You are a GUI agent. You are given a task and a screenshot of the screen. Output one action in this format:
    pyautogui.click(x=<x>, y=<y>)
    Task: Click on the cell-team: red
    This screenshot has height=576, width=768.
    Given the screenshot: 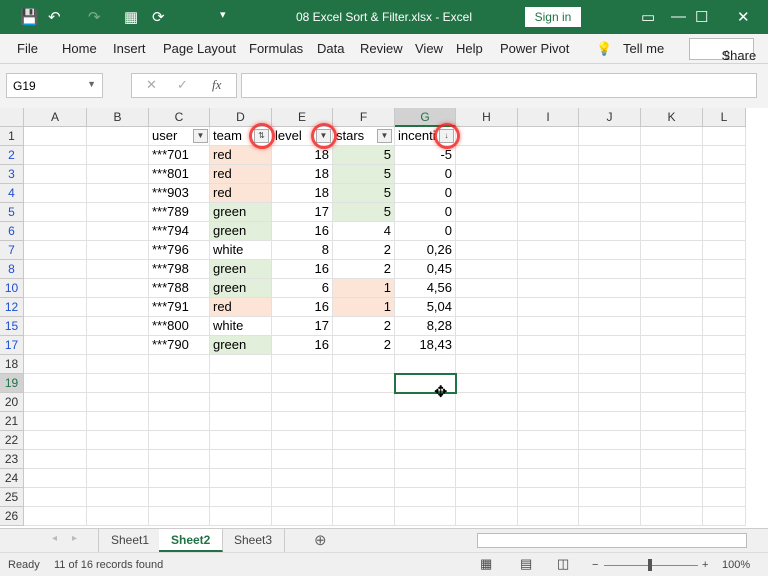 What is the action you would take?
    pyautogui.click(x=241, y=174)
    